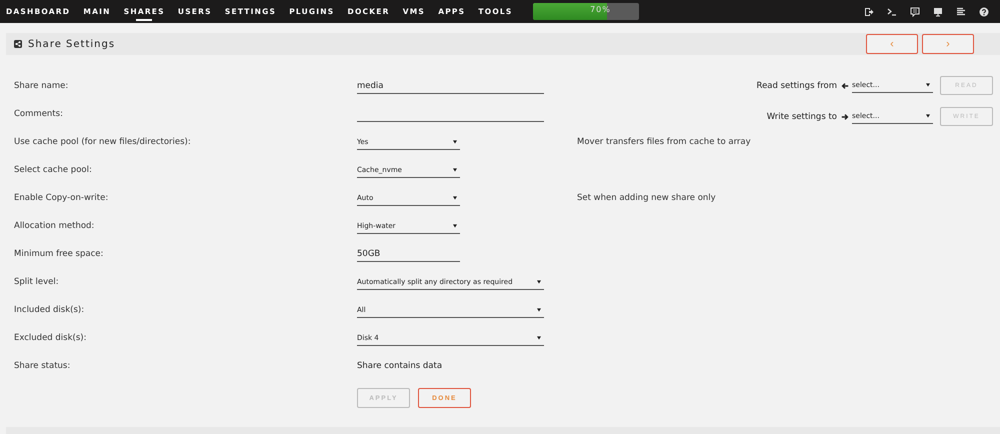  I want to click on field-label: Enable Copy-on-write:, so click(62, 198).